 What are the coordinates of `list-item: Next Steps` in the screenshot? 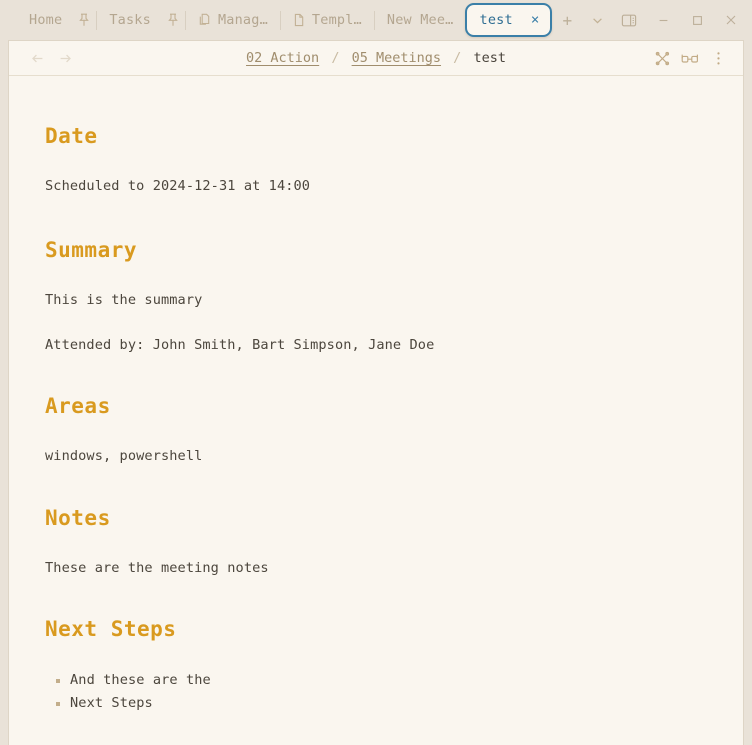 It's located at (376, 703).